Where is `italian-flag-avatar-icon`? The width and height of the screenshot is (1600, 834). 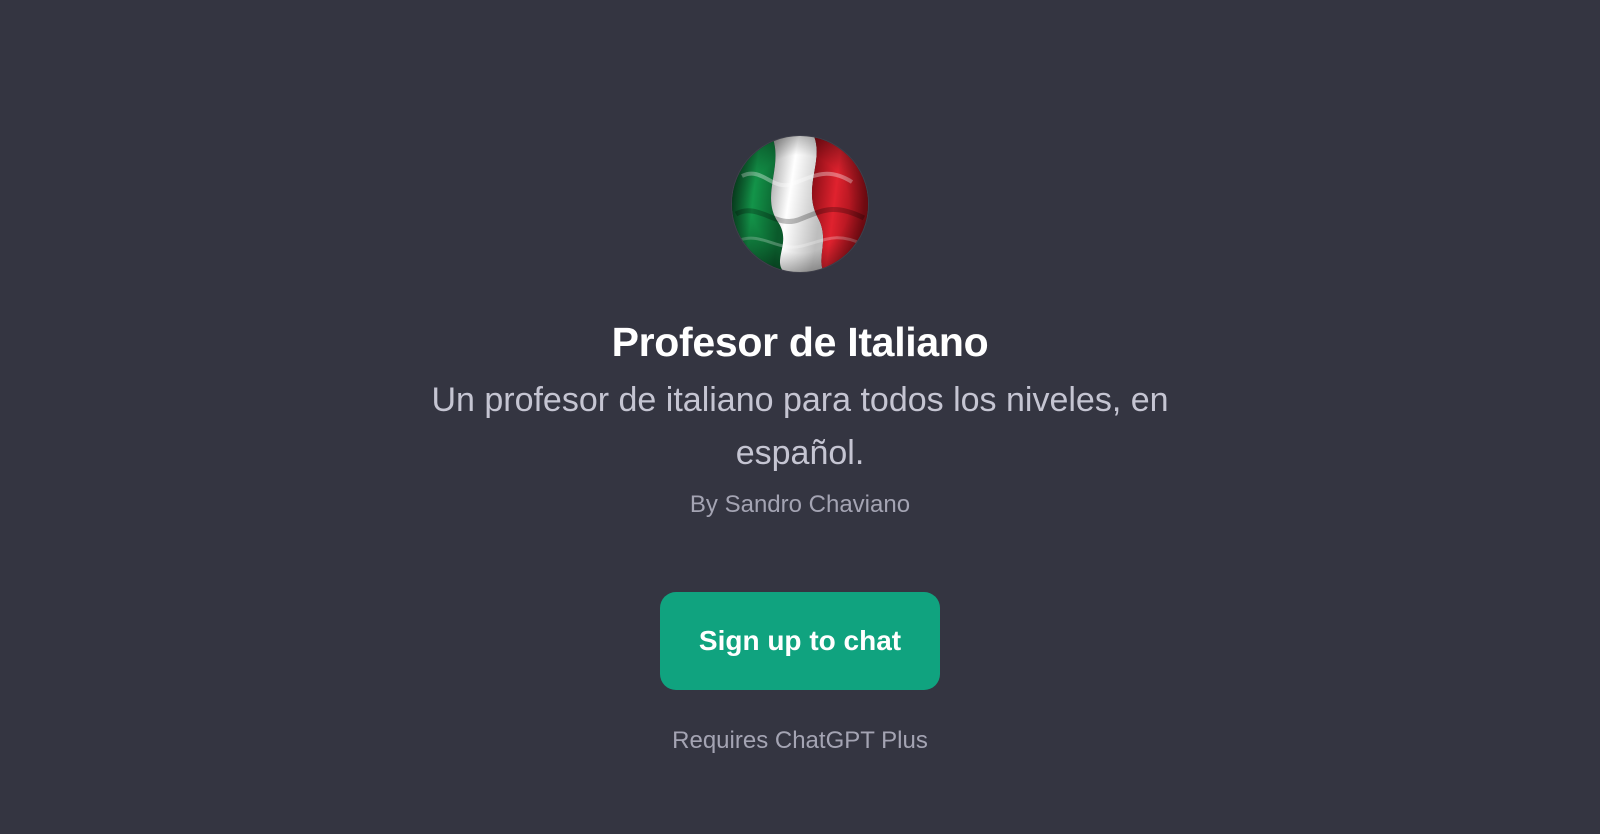 italian-flag-avatar-icon is located at coordinates (800, 204).